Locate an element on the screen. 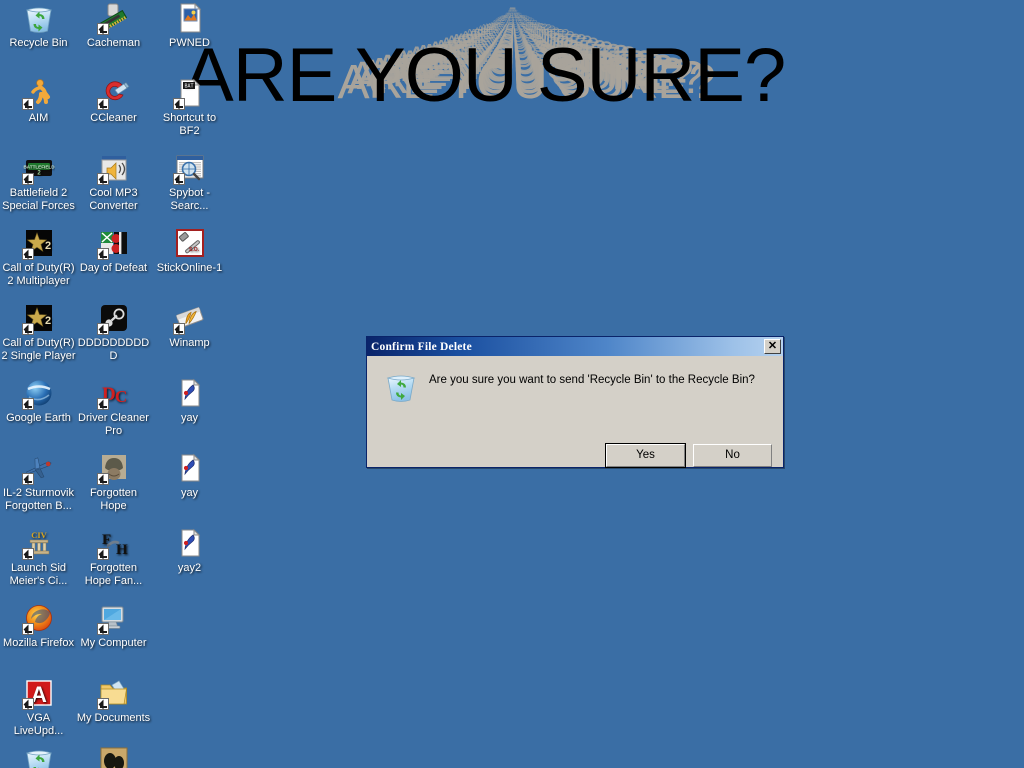 Image resolution: width=1024 pixels, height=768 pixels. image-file-icon is located at coordinates (190, 18).